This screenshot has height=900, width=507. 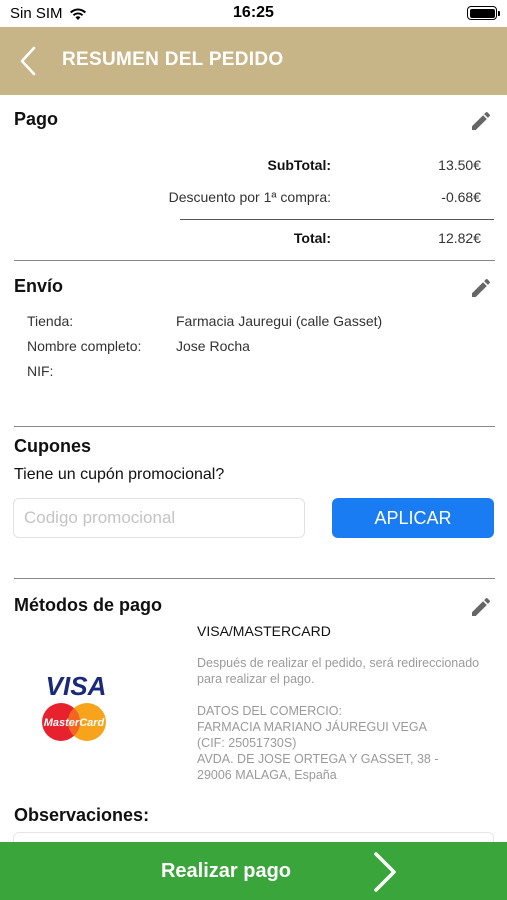 I want to click on navigation-bar: RESUMEN DEL PEDIDO, so click(x=253, y=61).